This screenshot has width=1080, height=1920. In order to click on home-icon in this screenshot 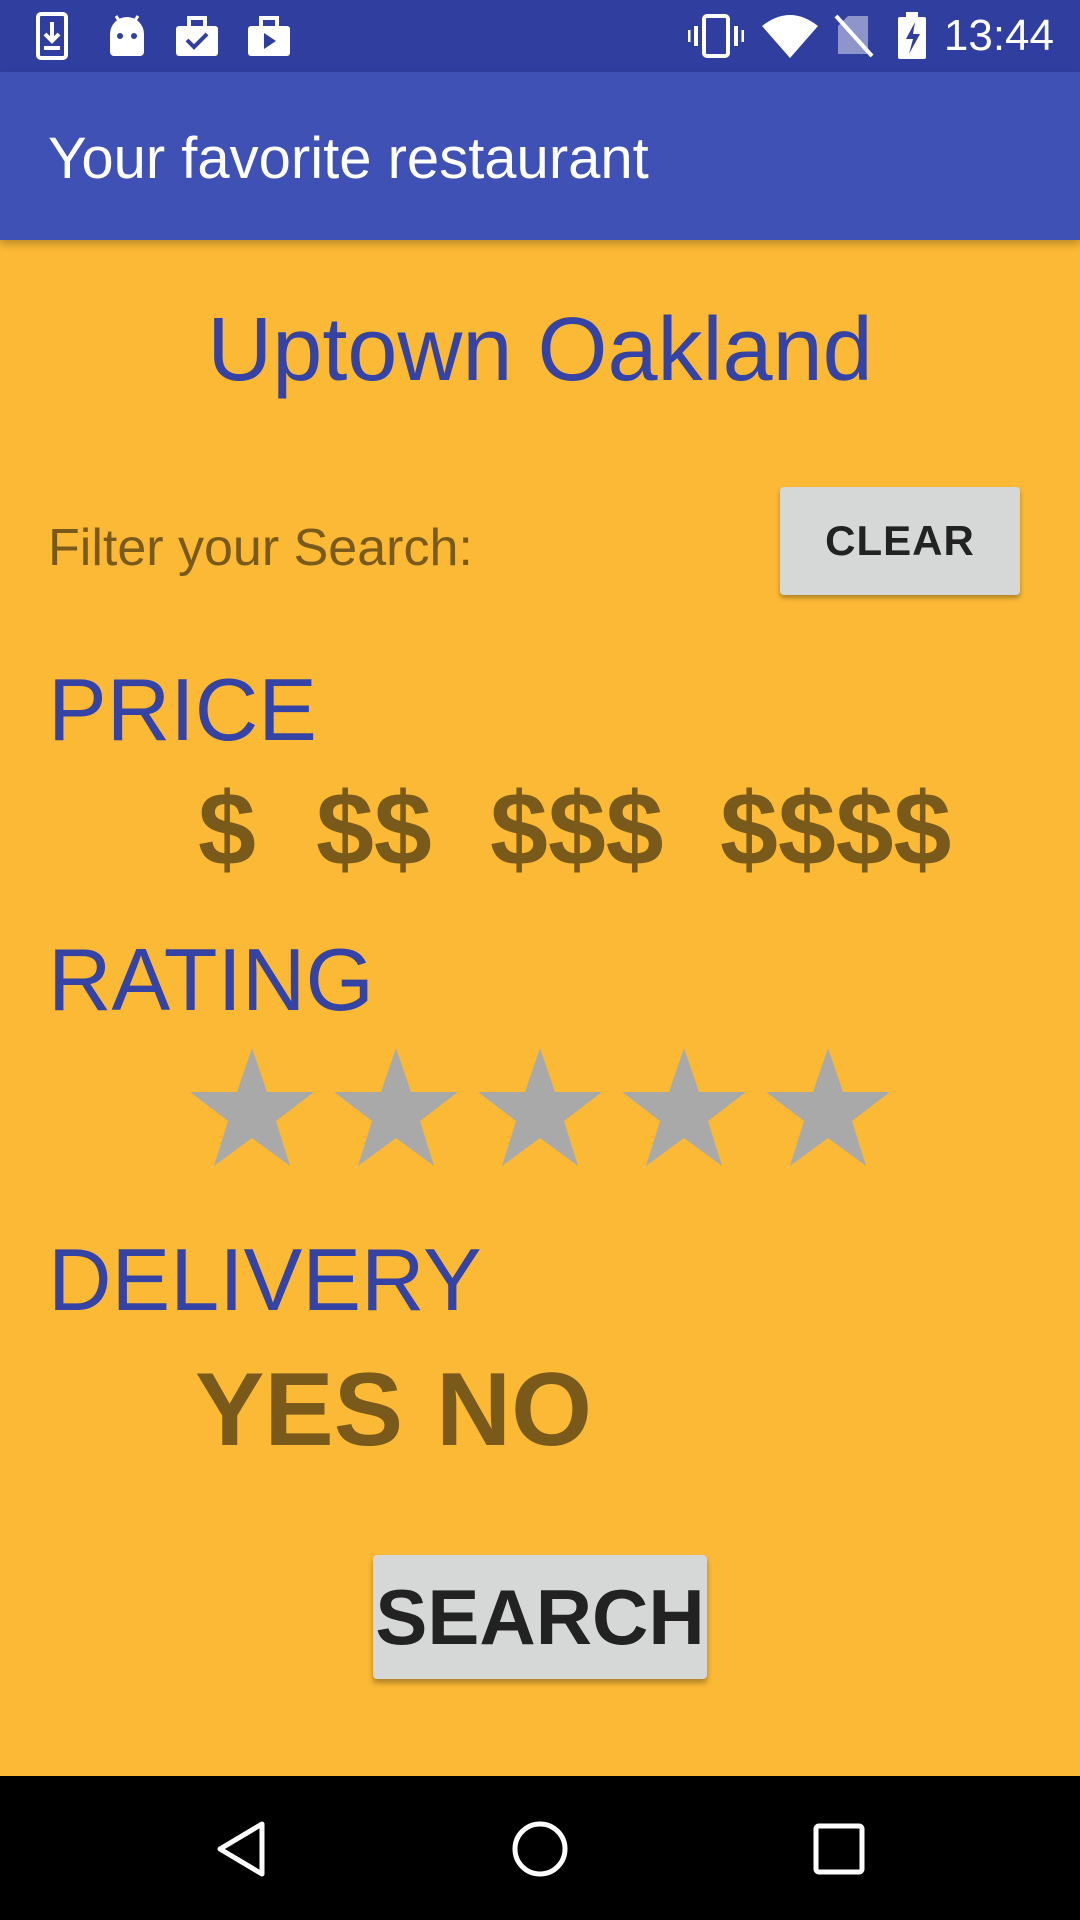, I will do `click(540, 1849)`.